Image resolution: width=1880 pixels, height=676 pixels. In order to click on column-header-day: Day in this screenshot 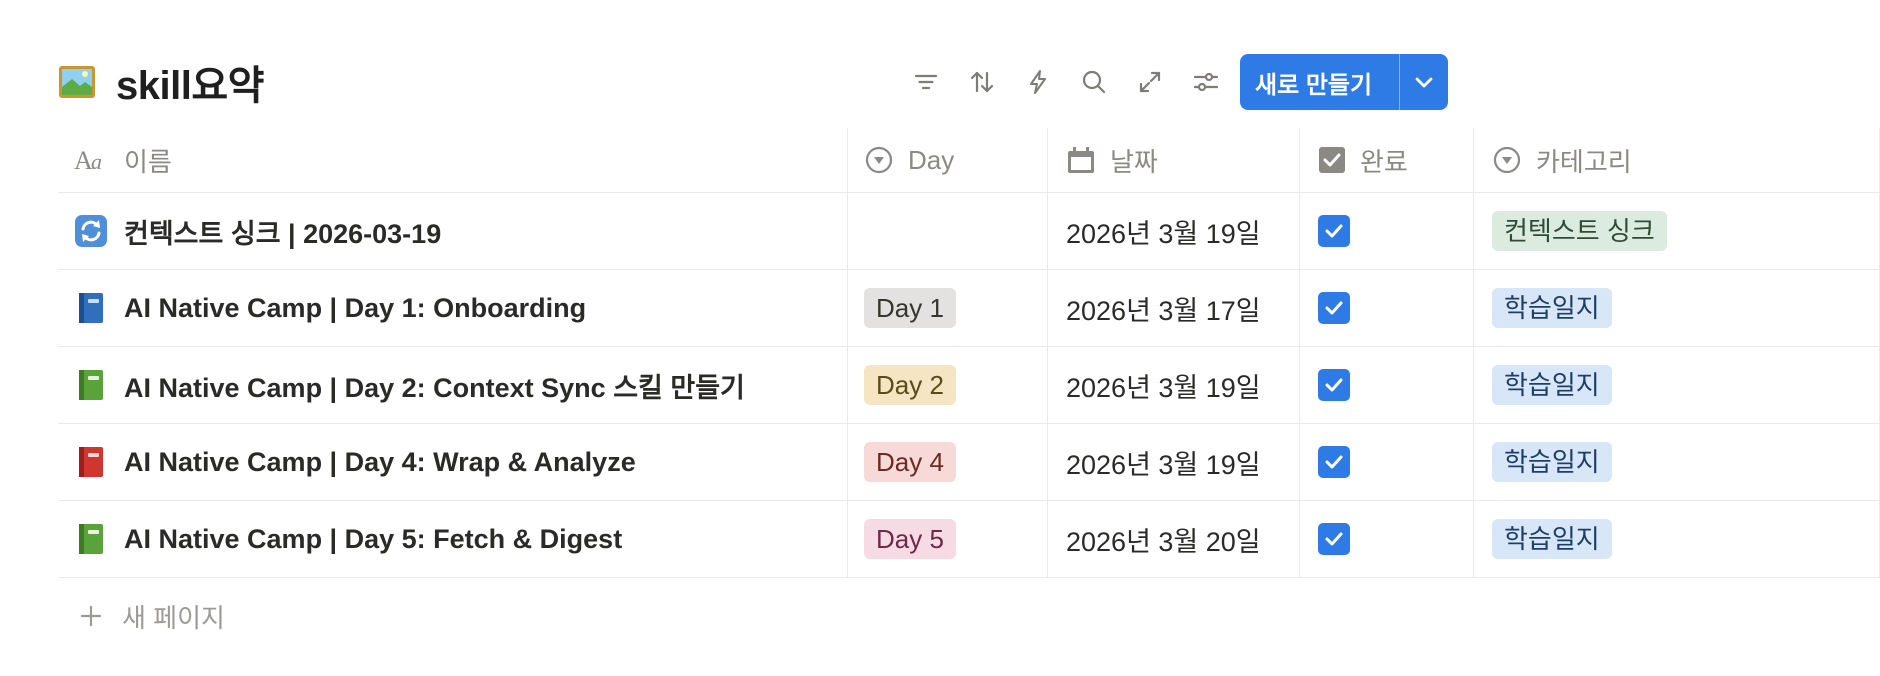, I will do `click(948, 160)`.